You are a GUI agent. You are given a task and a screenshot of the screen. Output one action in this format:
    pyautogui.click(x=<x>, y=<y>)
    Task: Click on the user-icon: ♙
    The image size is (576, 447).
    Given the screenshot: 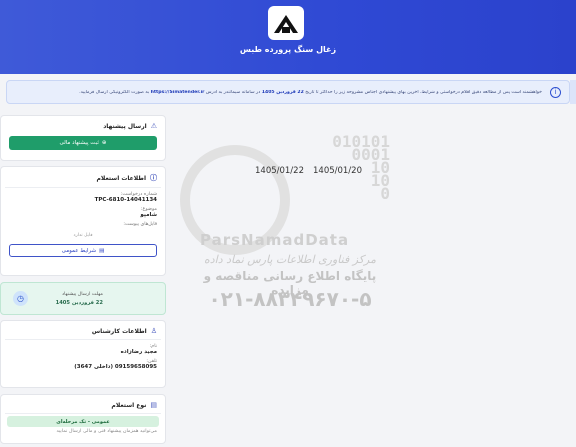 What is the action you would take?
    pyautogui.click(x=153, y=331)
    